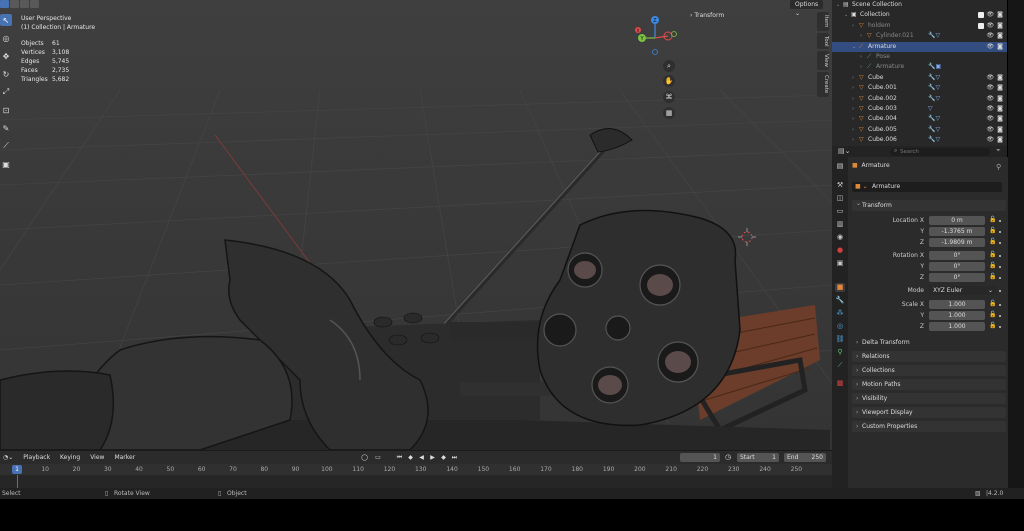 Image resolution: width=1024 pixels, height=531 pixels. What do you see at coordinates (378, 457) in the screenshot?
I see `keyframe-mode-icon: ▭` at bounding box center [378, 457].